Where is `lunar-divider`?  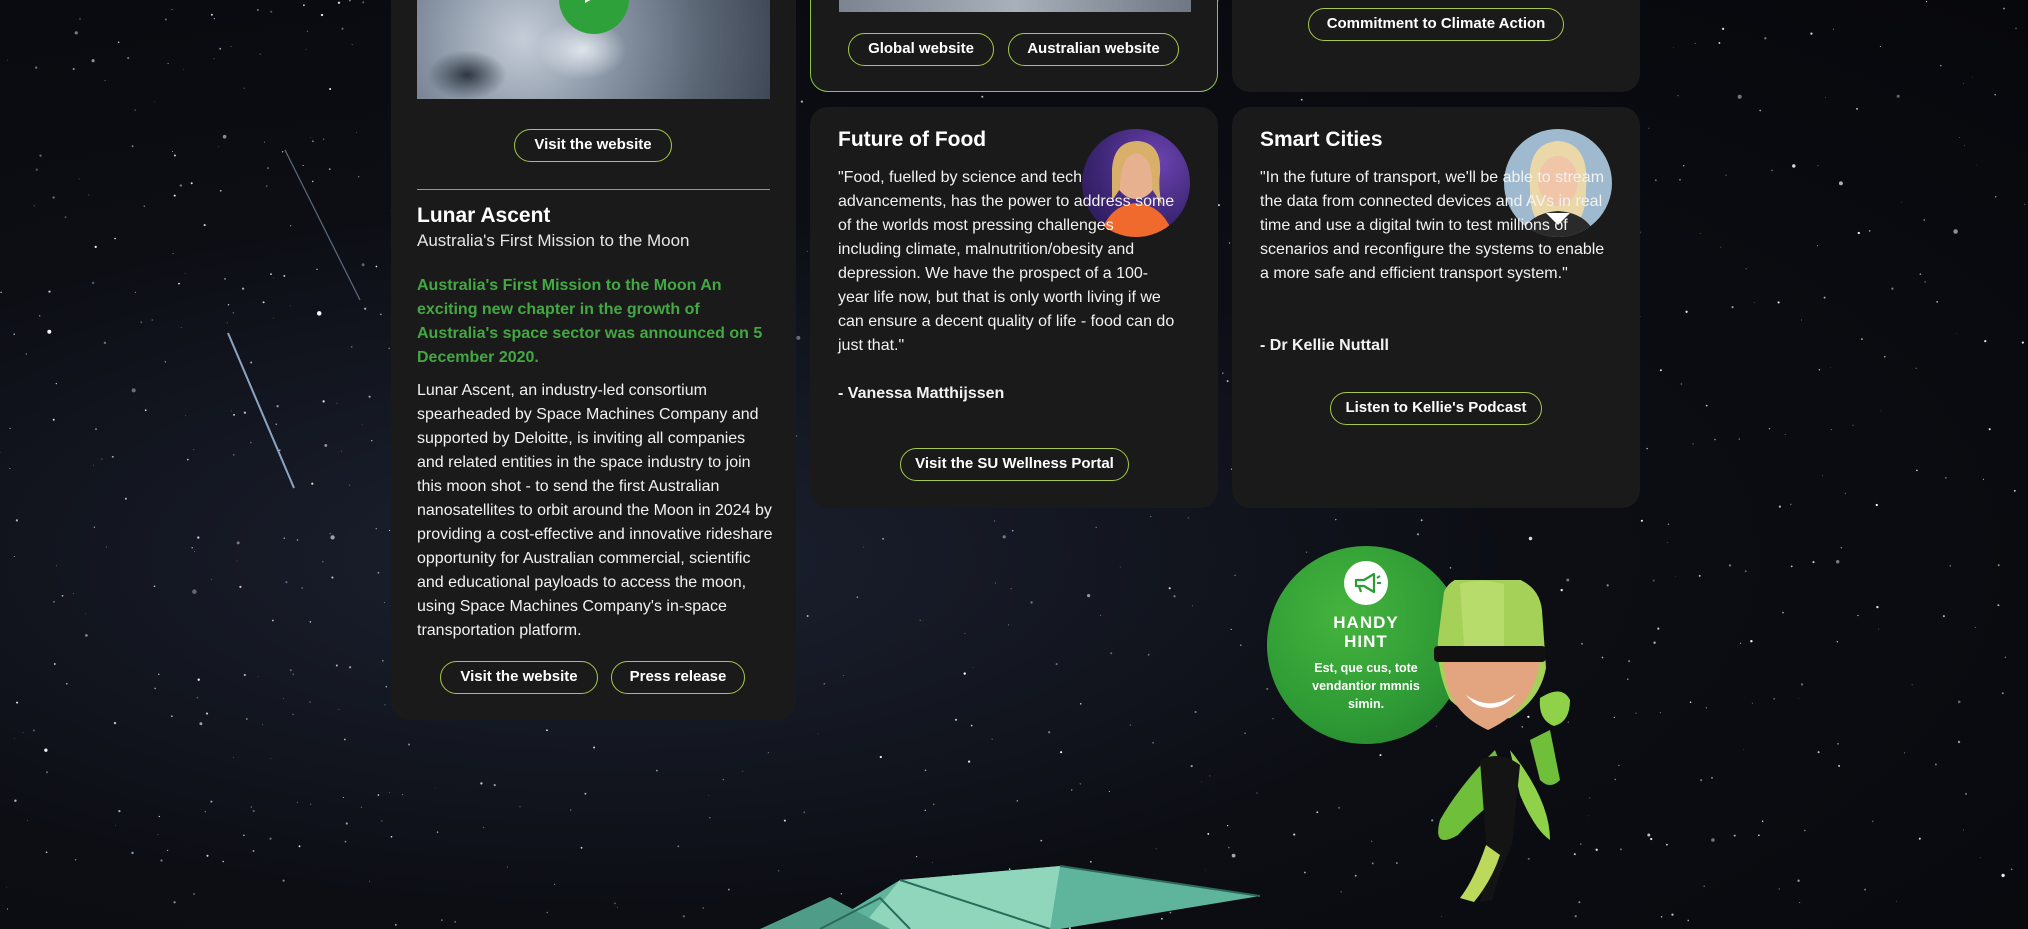
lunar-divider is located at coordinates (593, 189).